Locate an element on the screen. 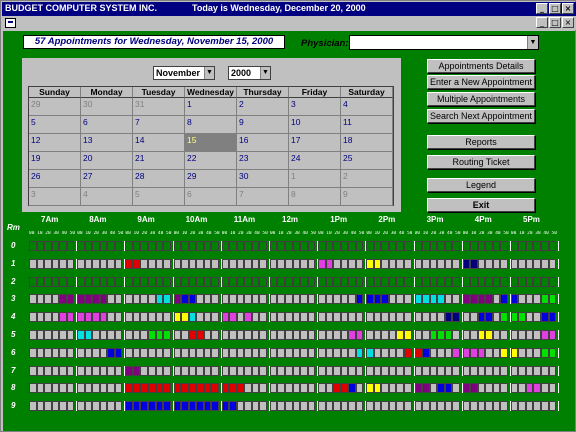 This screenshot has height=432, width=576. calendar-day: 23 is located at coordinates (263, 161).